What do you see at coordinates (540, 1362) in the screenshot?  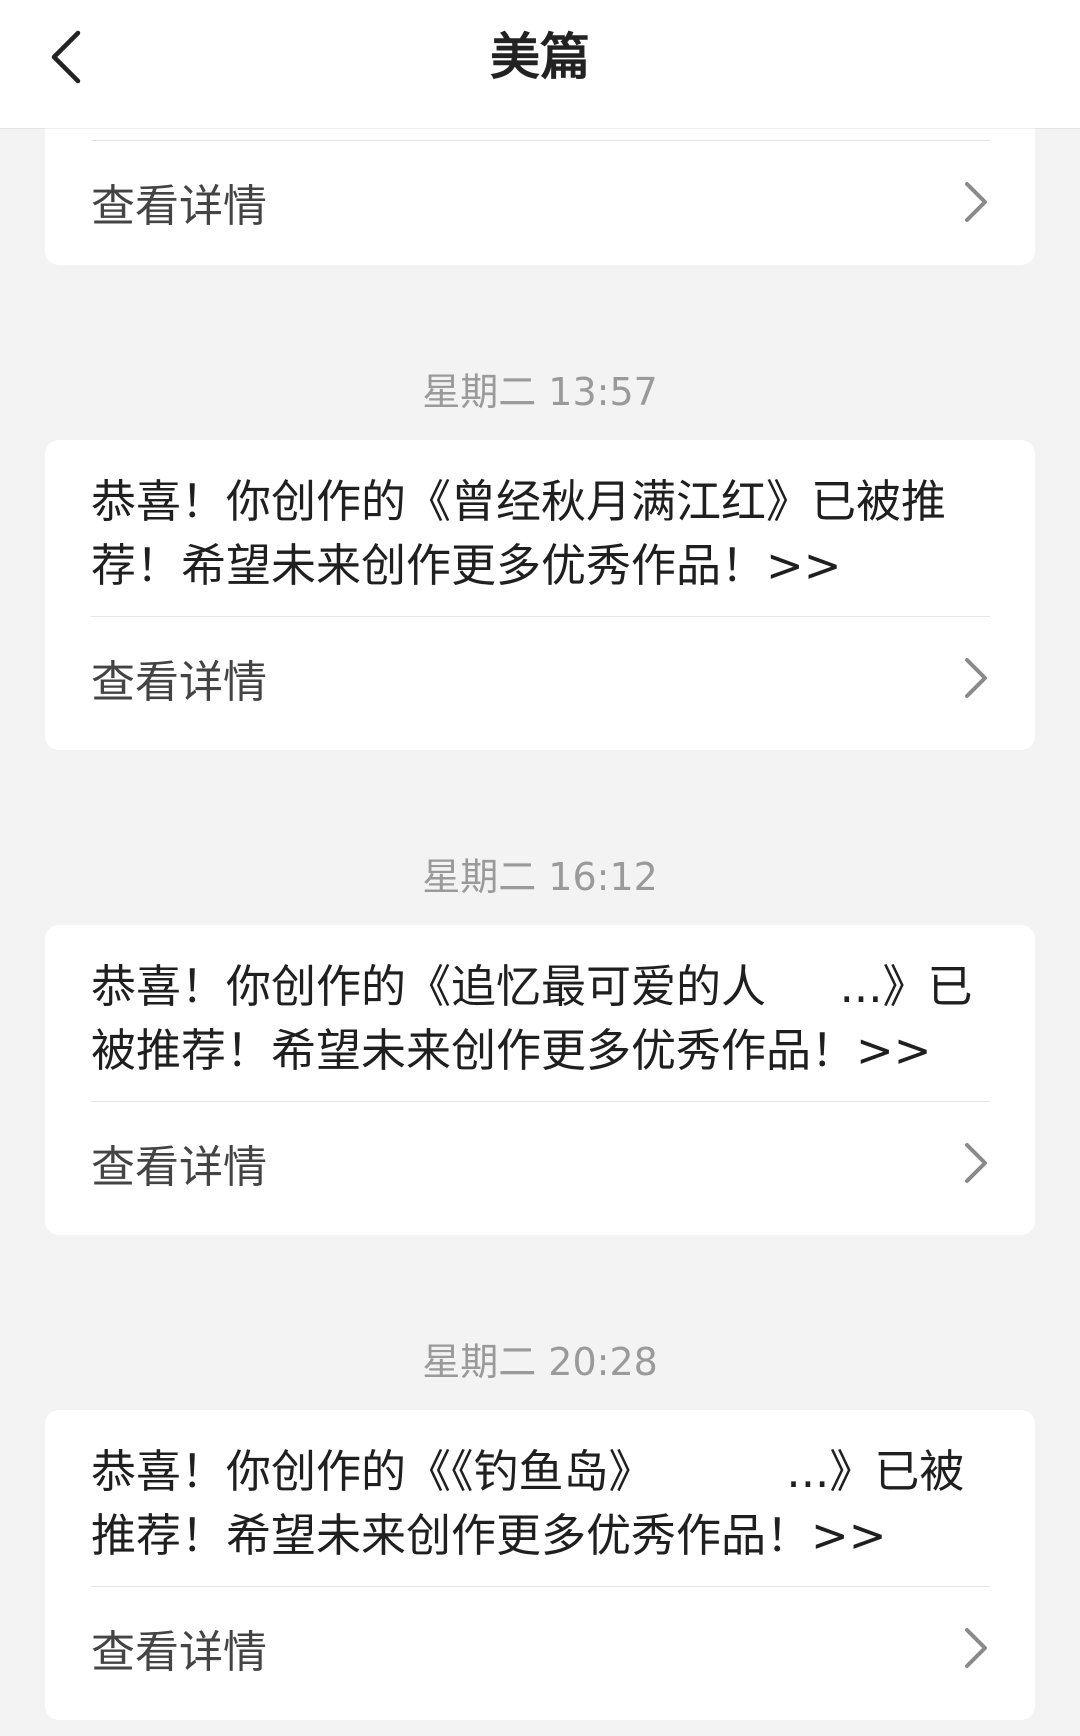 I see `message-timestamp: 星期二 20:28` at bounding box center [540, 1362].